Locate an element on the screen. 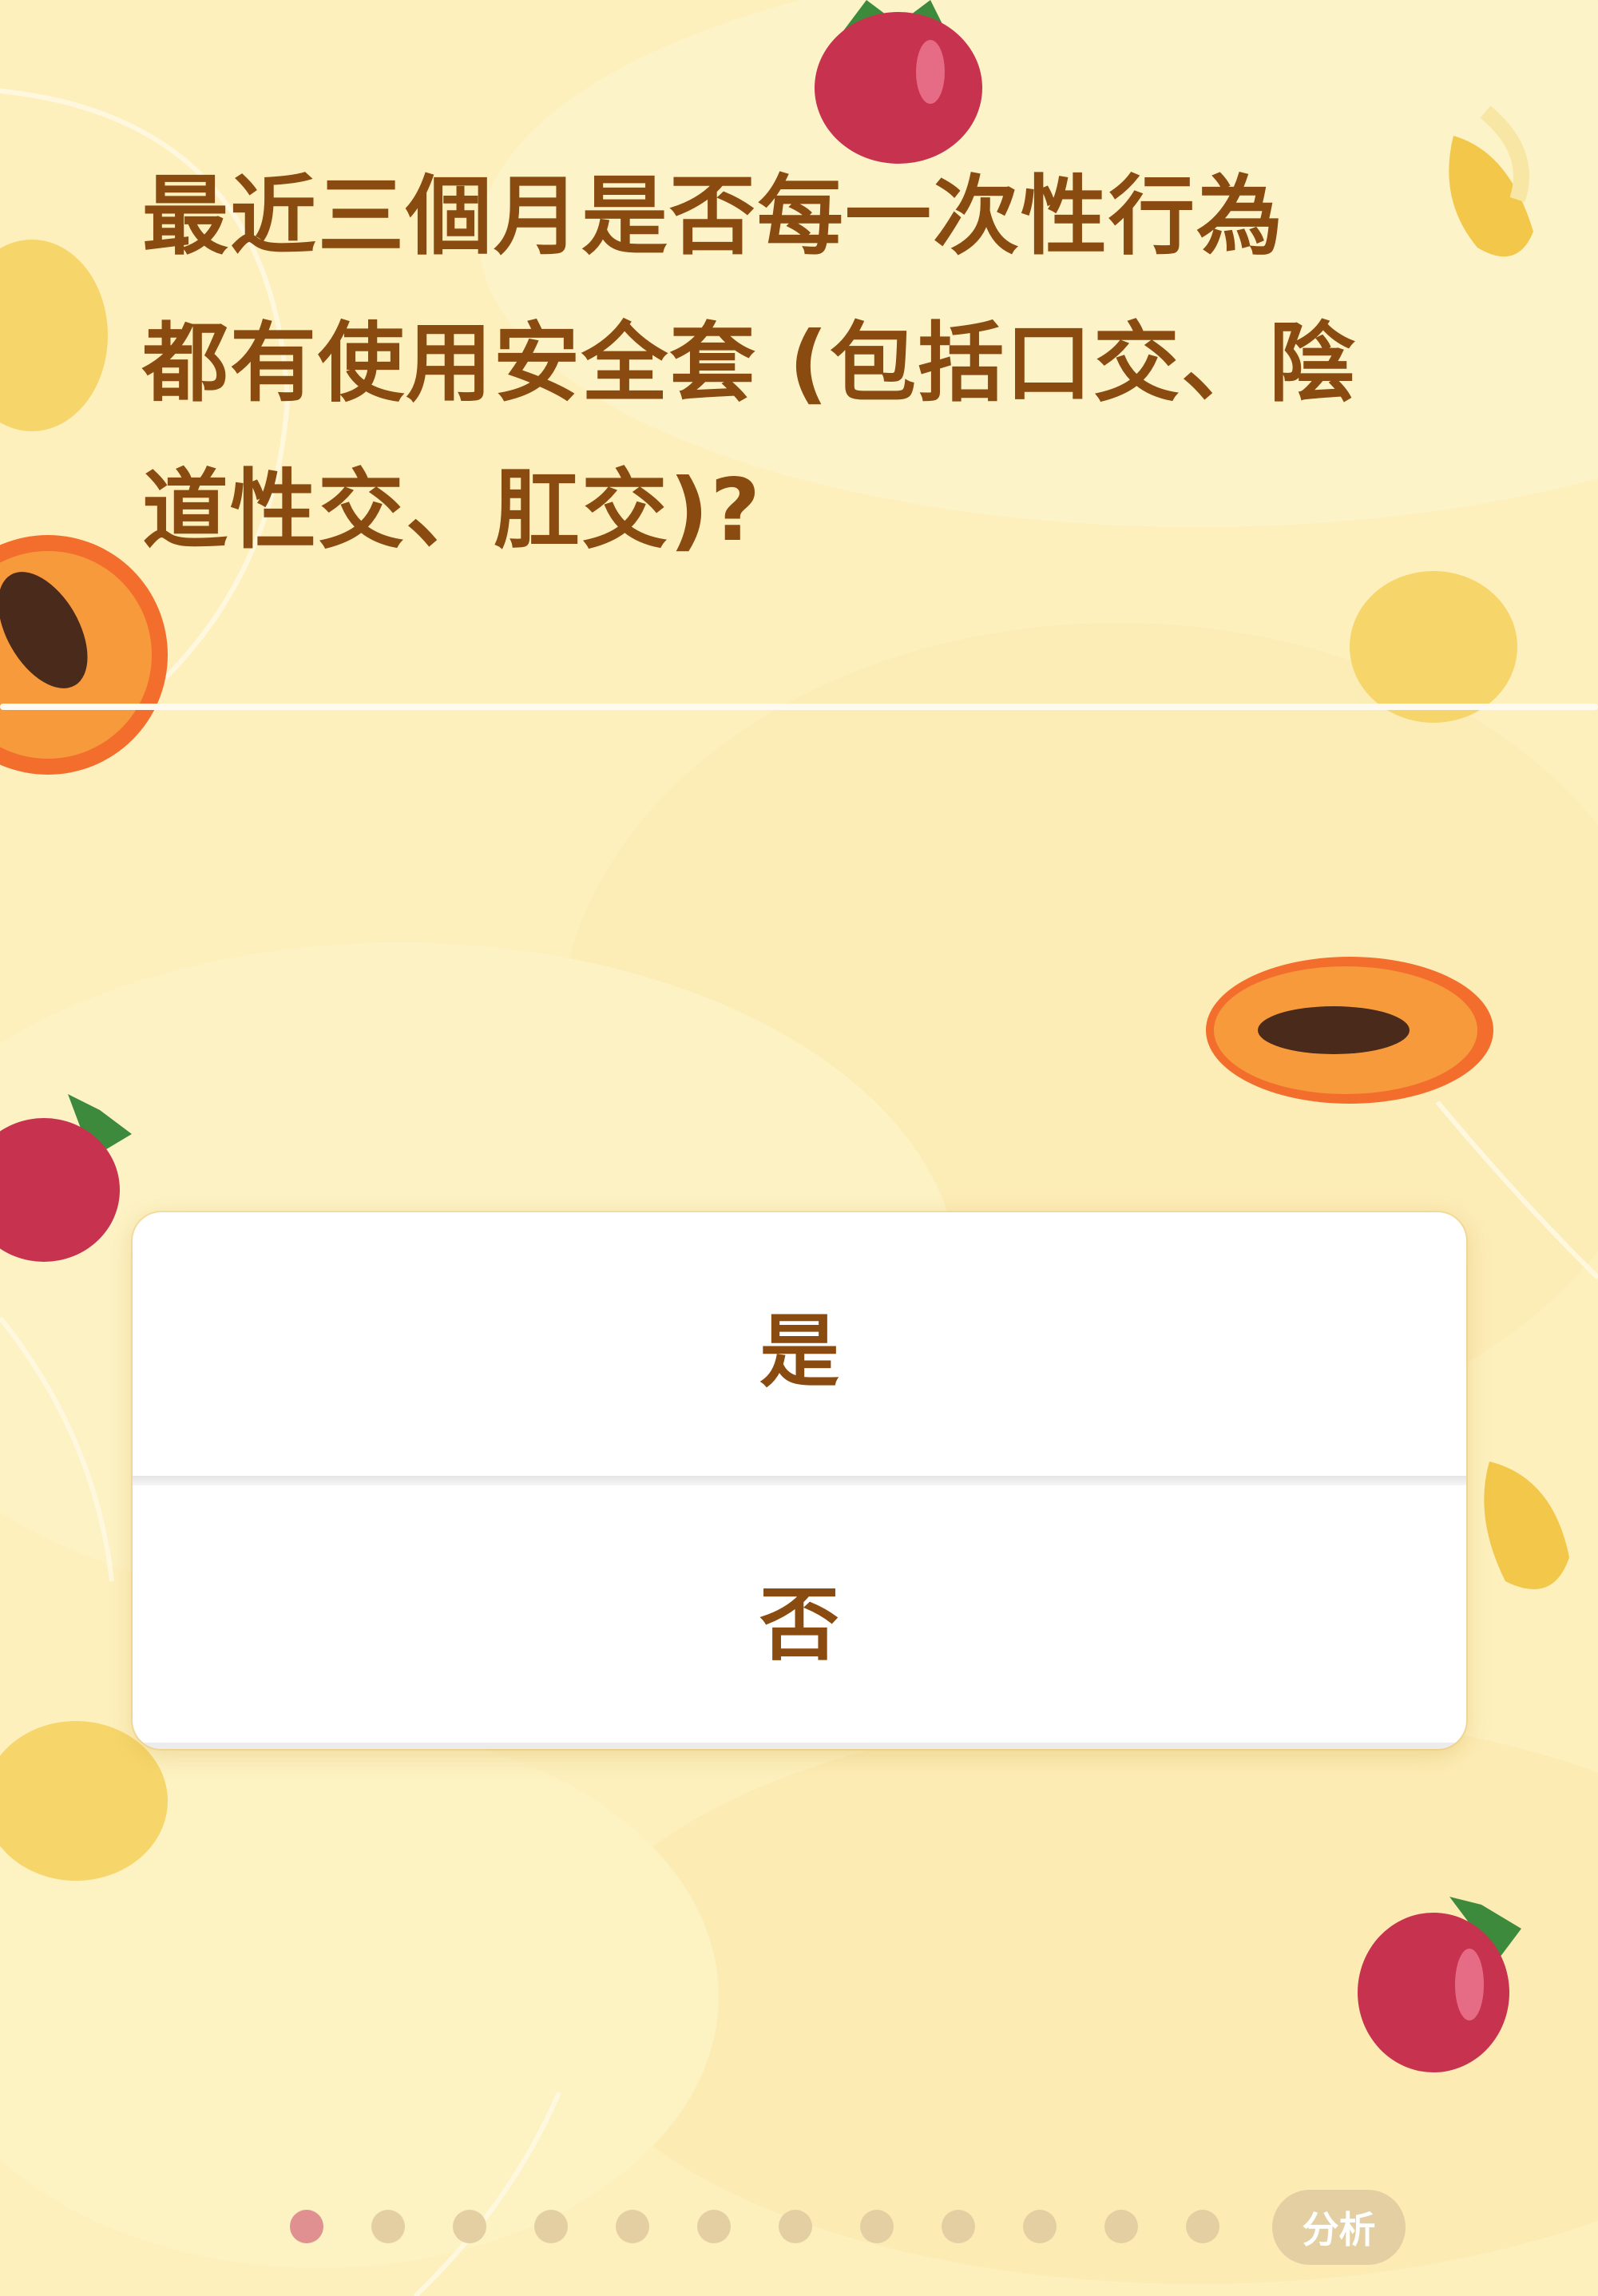  answer-no-button: 否 is located at coordinates (799, 1617).